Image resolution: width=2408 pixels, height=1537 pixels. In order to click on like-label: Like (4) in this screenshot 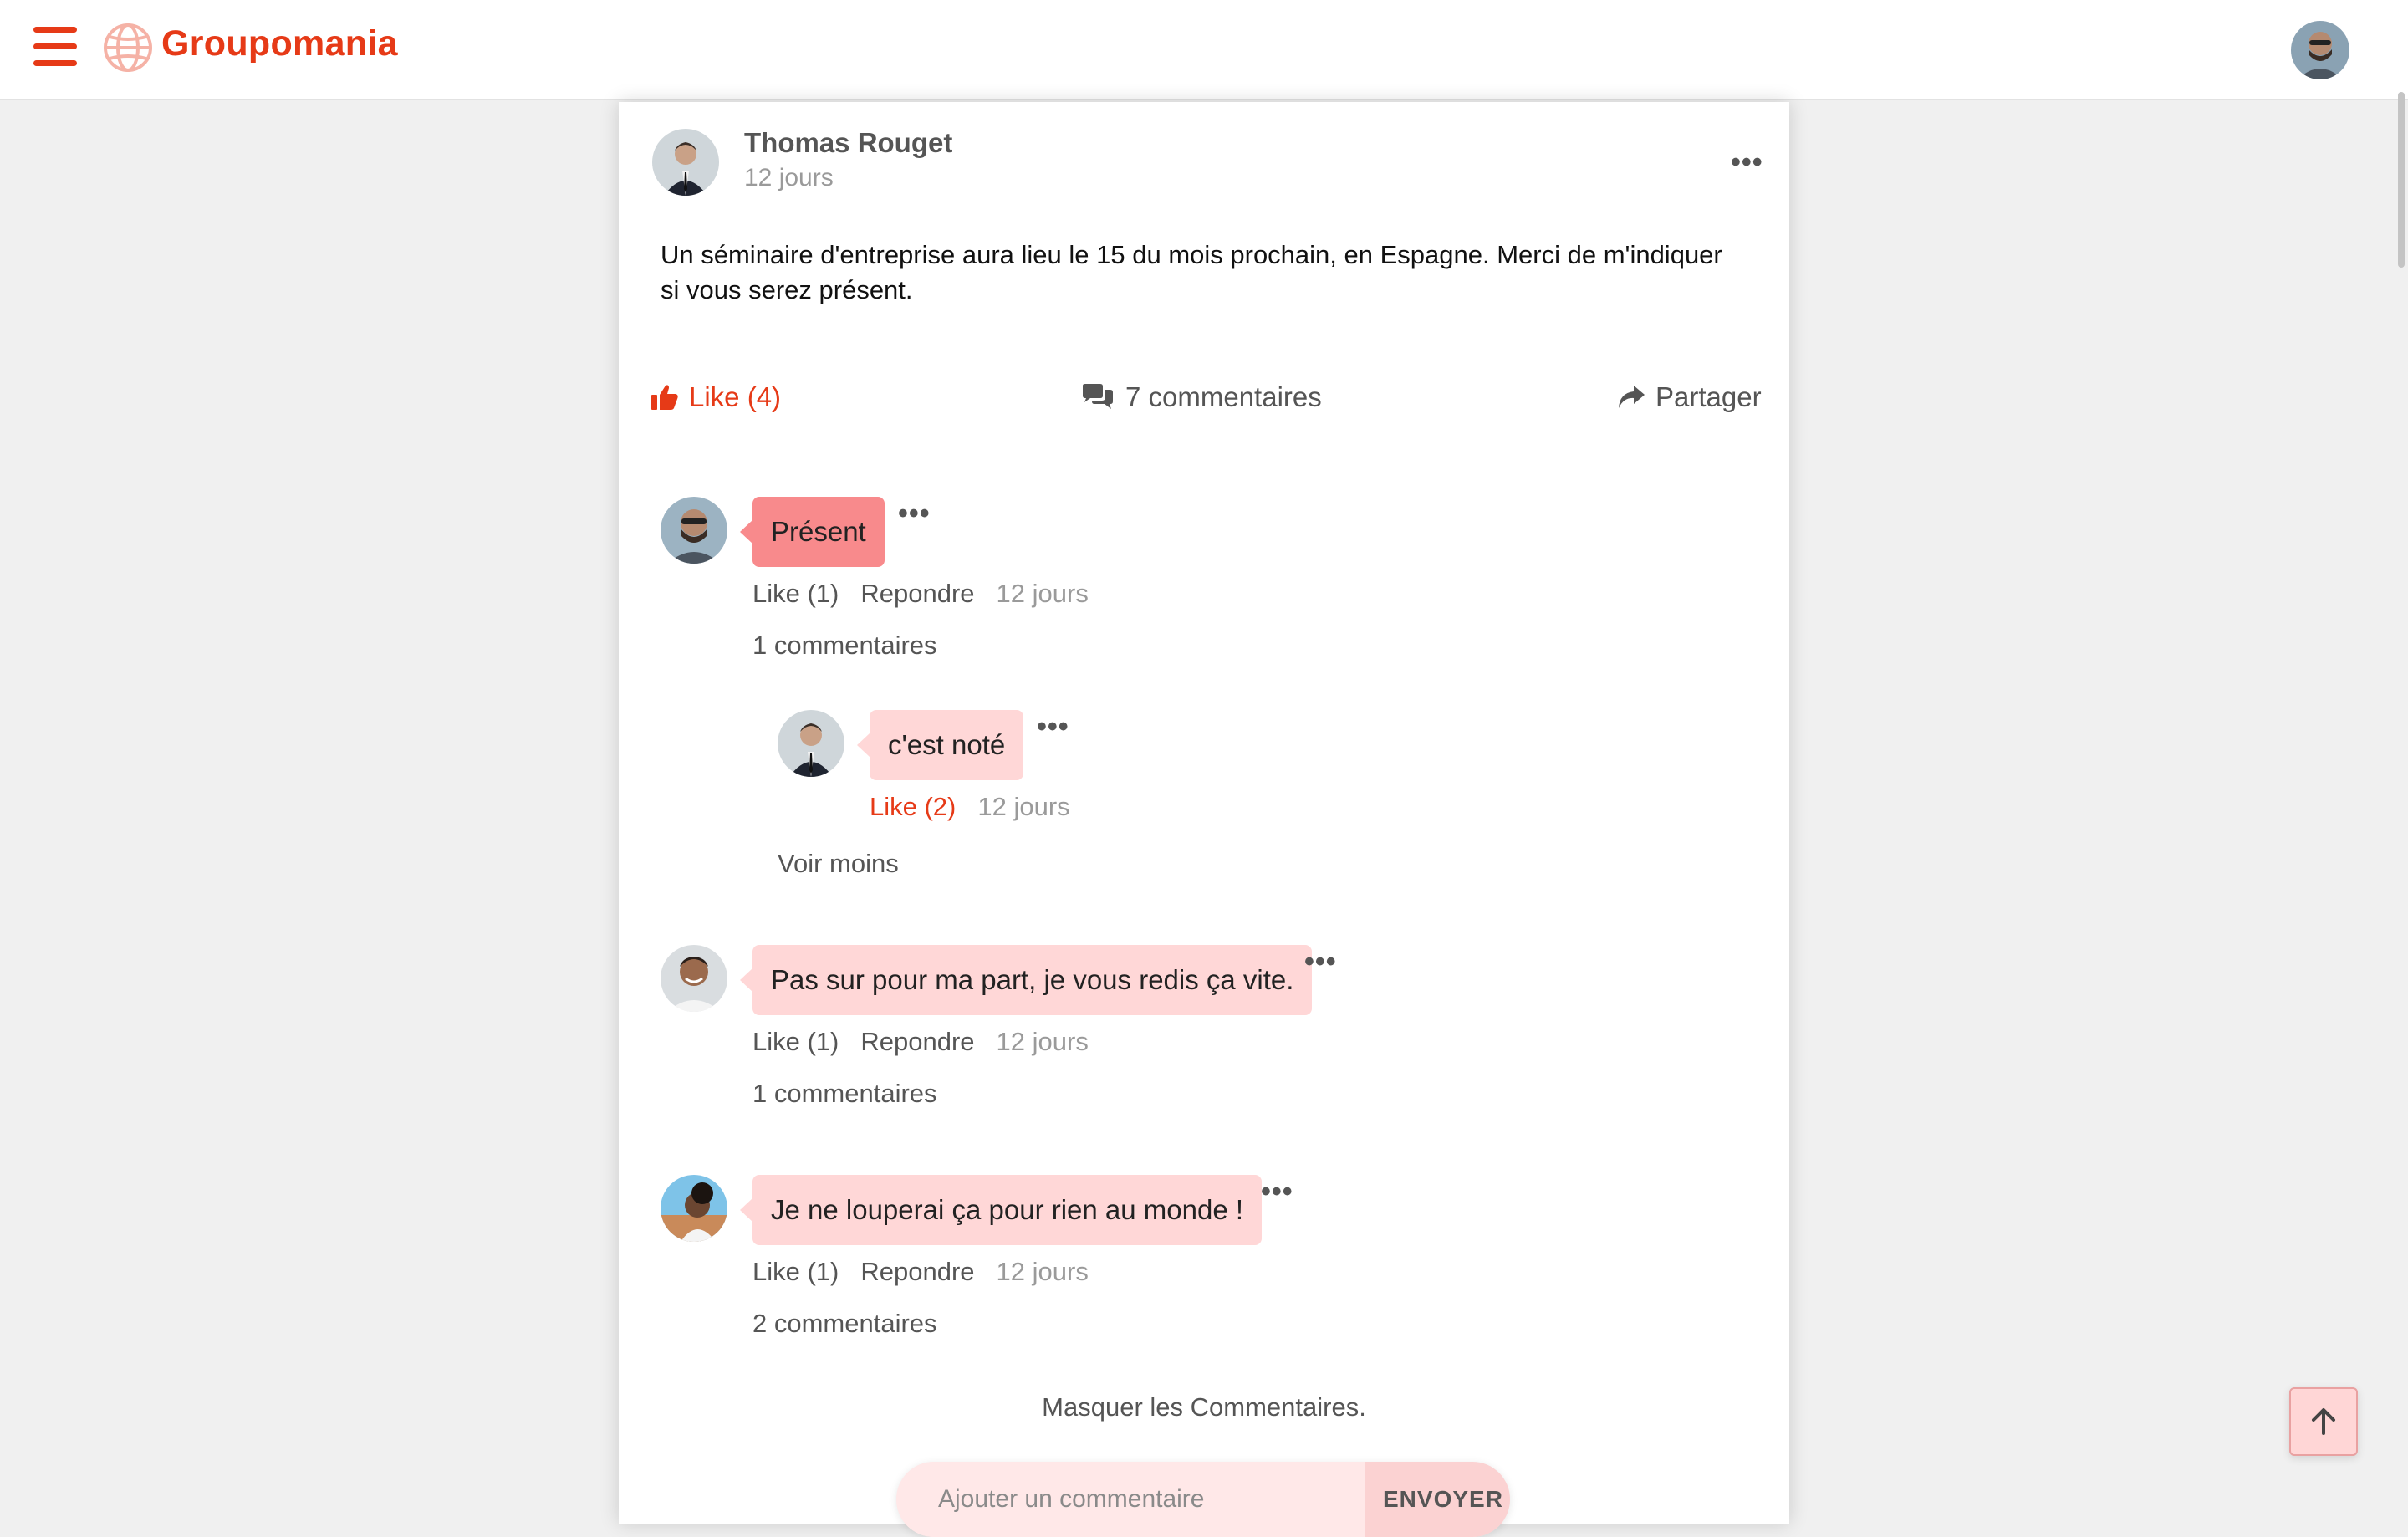, I will do `click(736, 396)`.